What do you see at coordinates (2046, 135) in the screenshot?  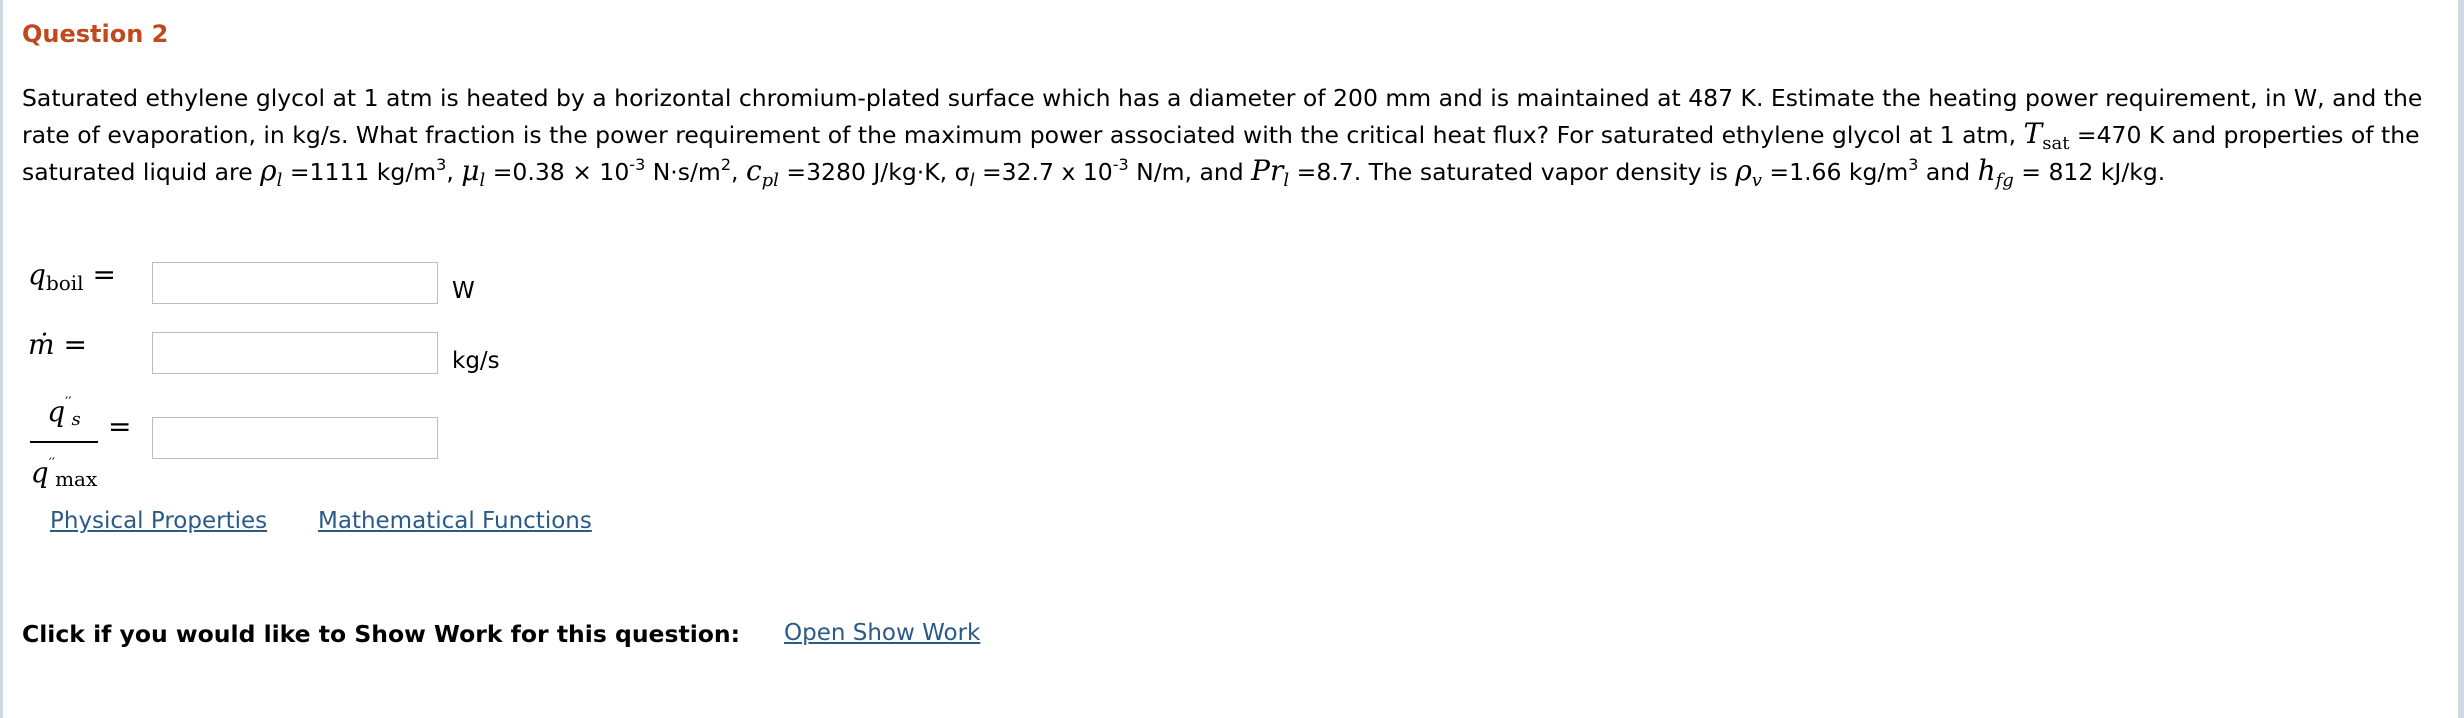 I see `tsat-symbol: Tsat` at bounding box center [2046, 135].